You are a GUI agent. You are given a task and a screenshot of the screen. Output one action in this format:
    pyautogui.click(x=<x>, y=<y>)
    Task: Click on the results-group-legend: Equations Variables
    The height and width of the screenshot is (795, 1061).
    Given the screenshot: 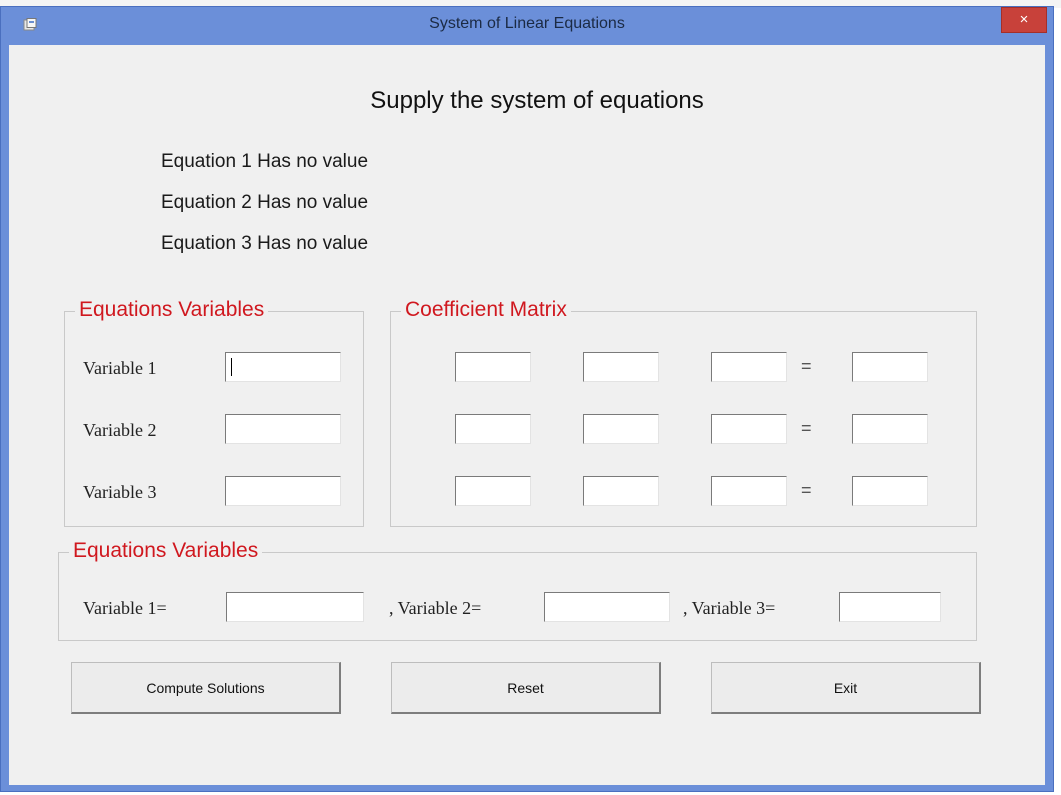 What is the action you would take?
    pyautogui.click(x=166, y=551)
    